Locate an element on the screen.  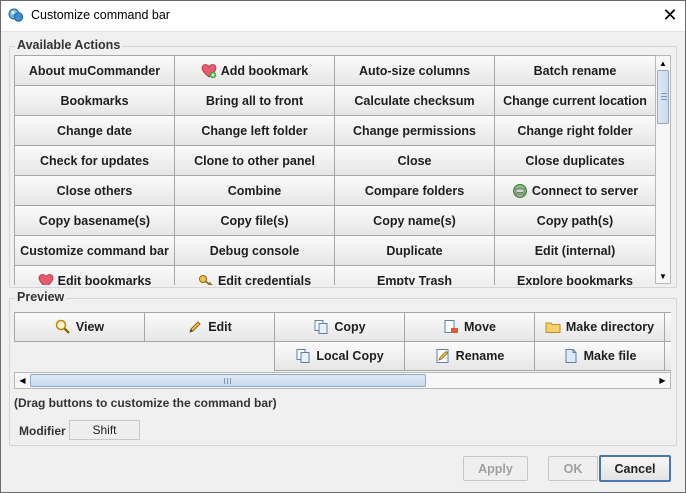
action-label: Connect to server is located at coordinates (585, 190).